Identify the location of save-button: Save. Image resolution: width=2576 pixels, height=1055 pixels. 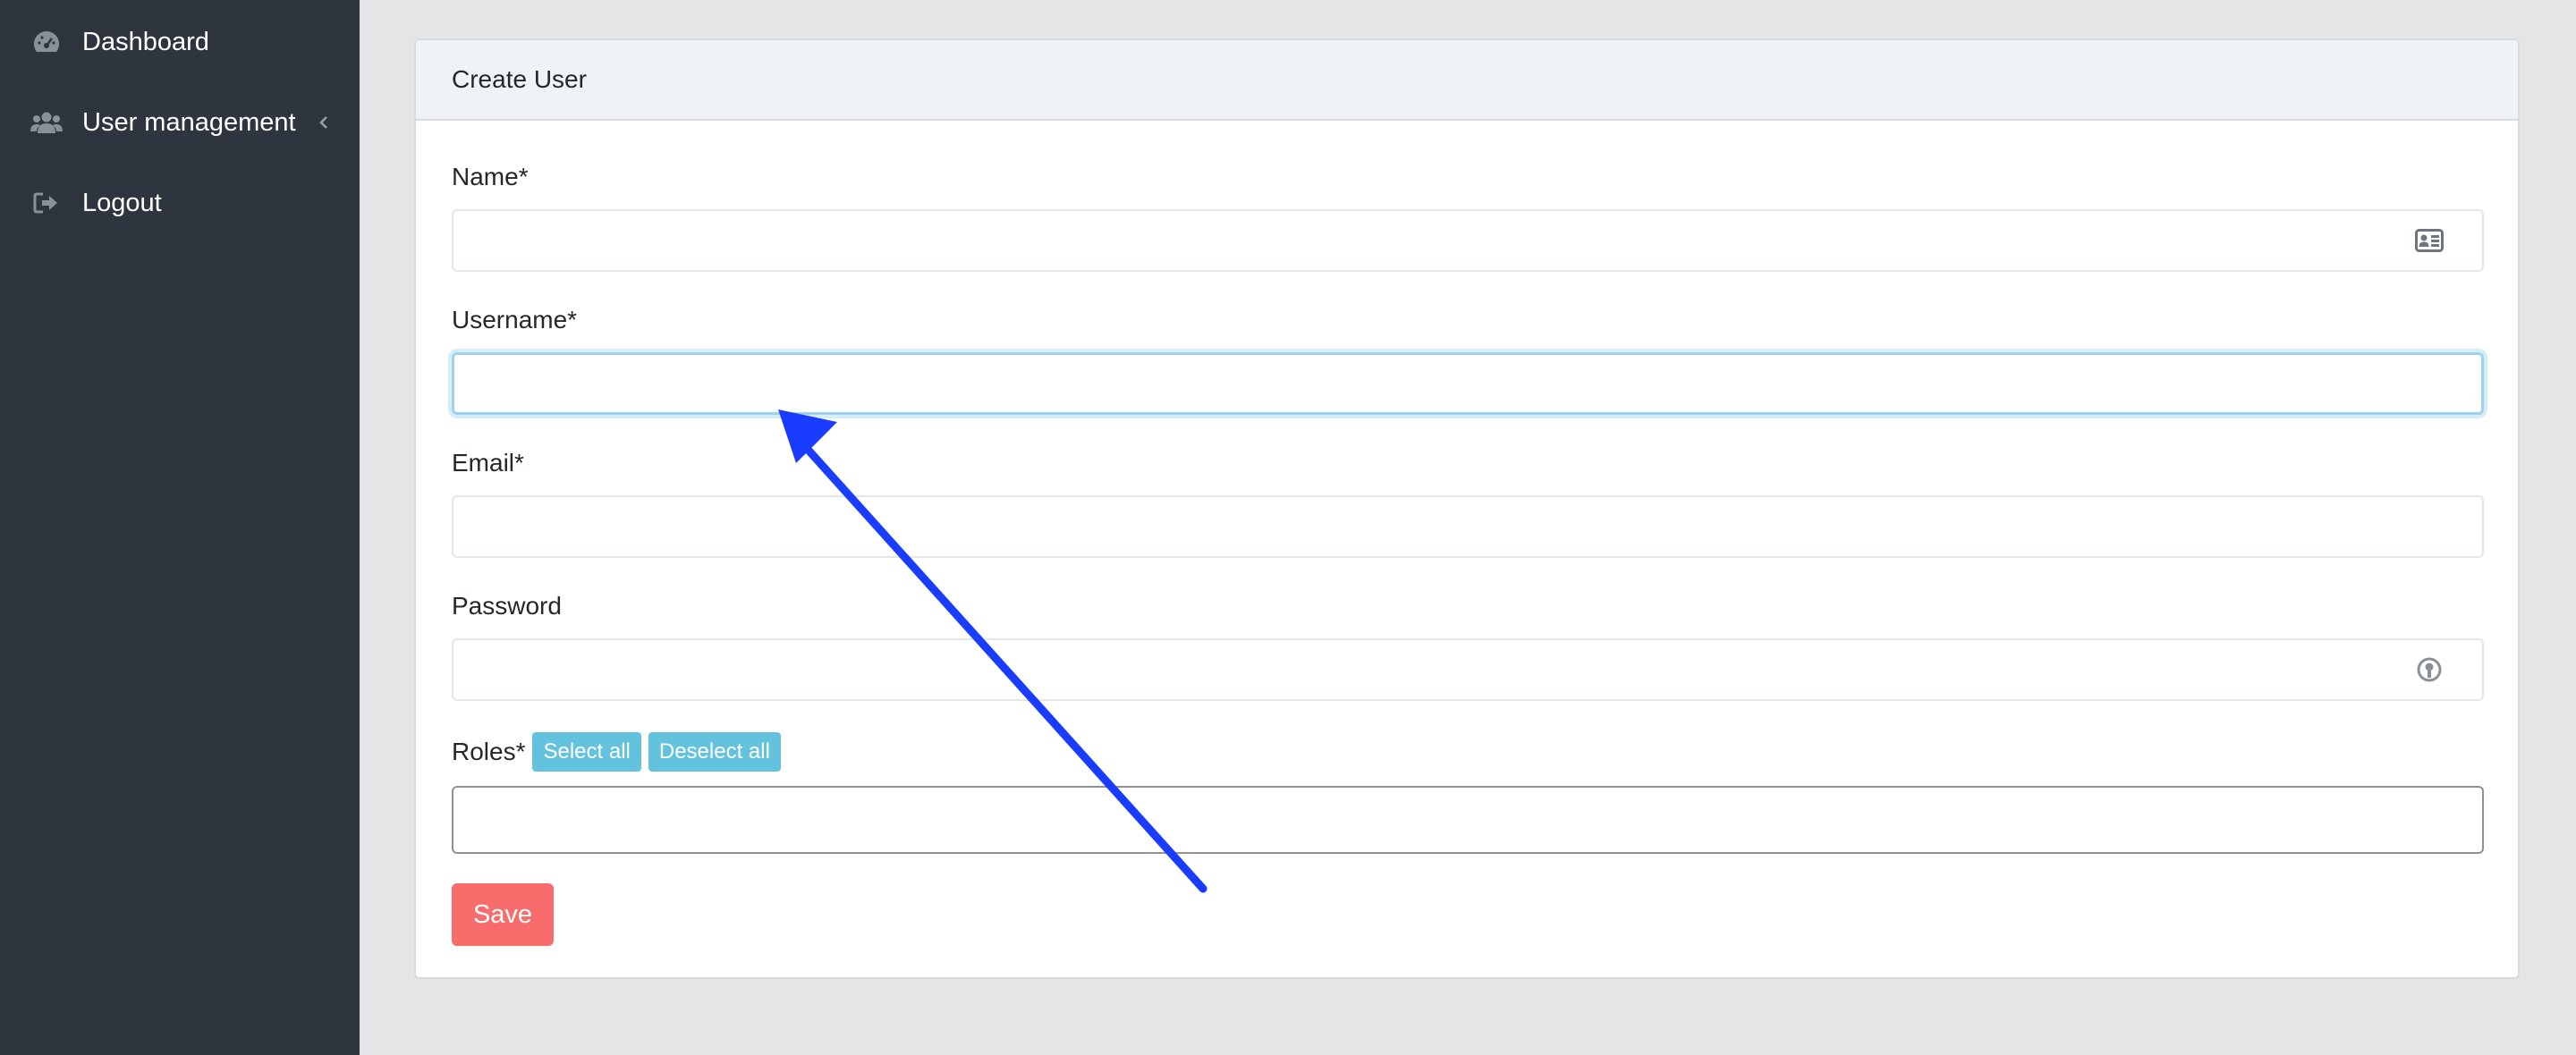
(503, 914).